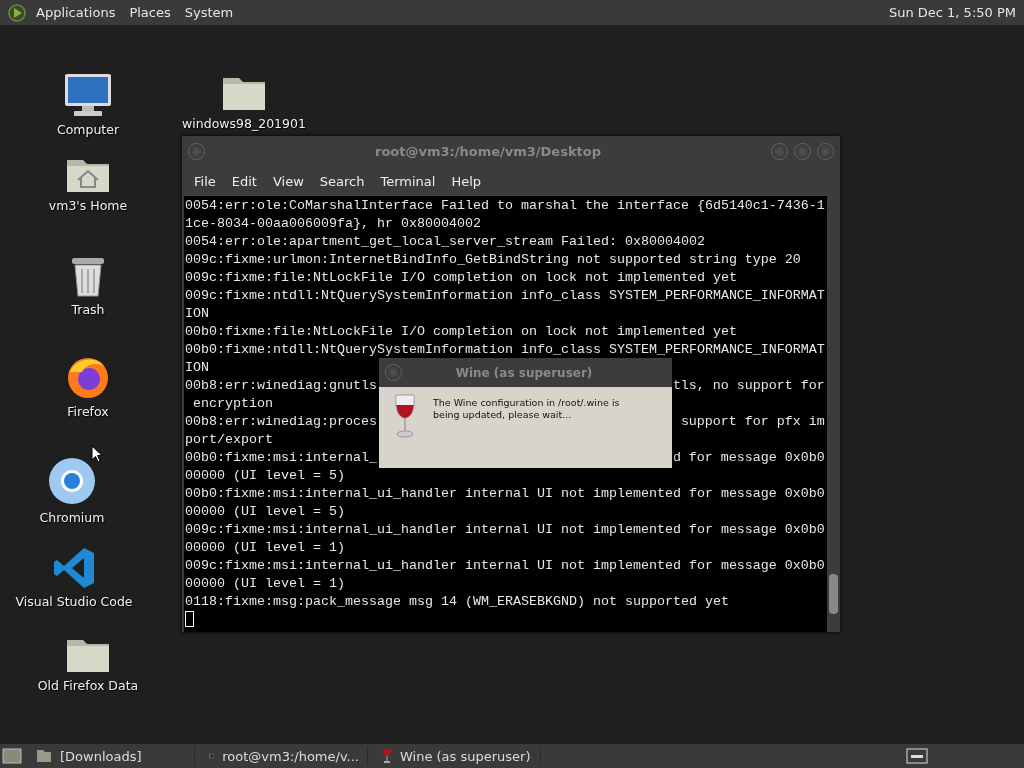 This screenshot has width=1024, height=768. I want to click on icon-label: Trash, so click(88, 309).